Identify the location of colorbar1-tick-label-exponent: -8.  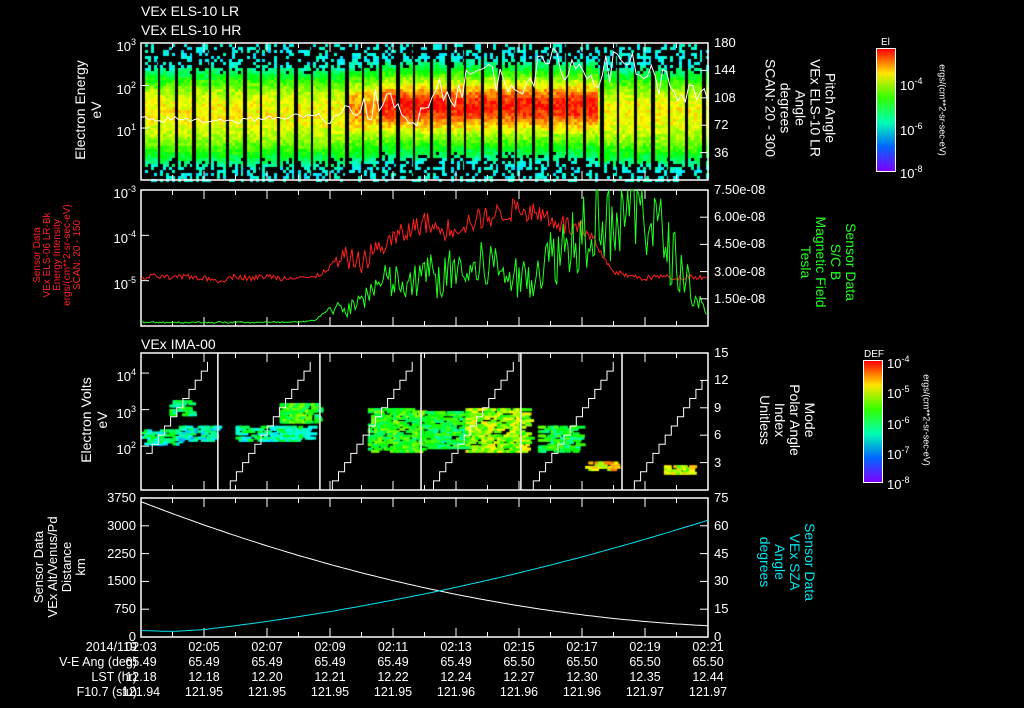
(918, 169).